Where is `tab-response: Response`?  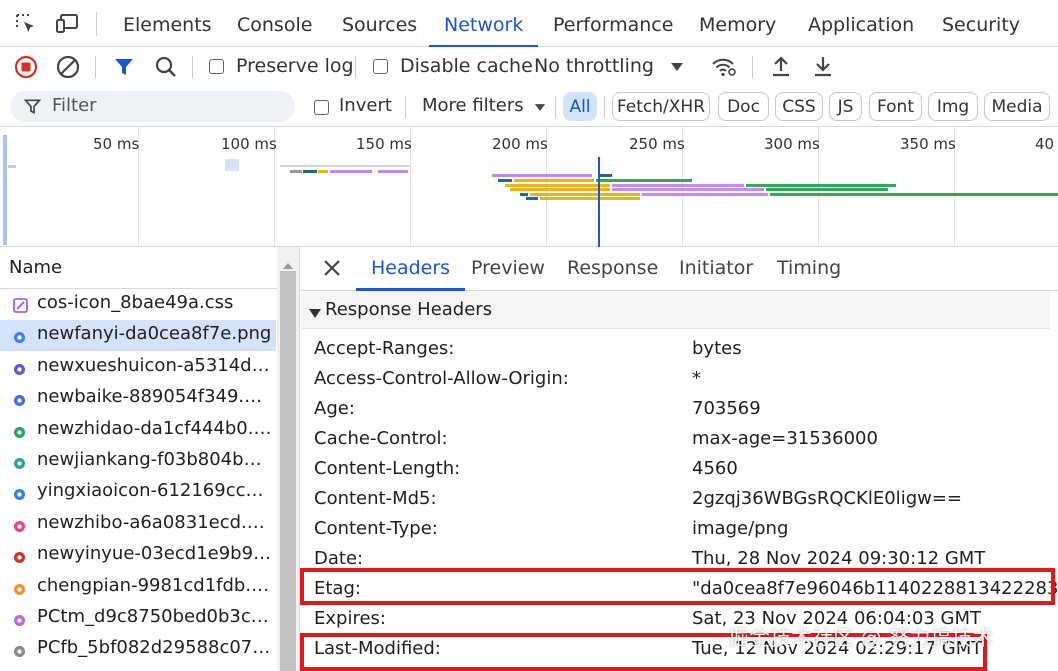
tab-response: Response is located at coordinates (612, 268).